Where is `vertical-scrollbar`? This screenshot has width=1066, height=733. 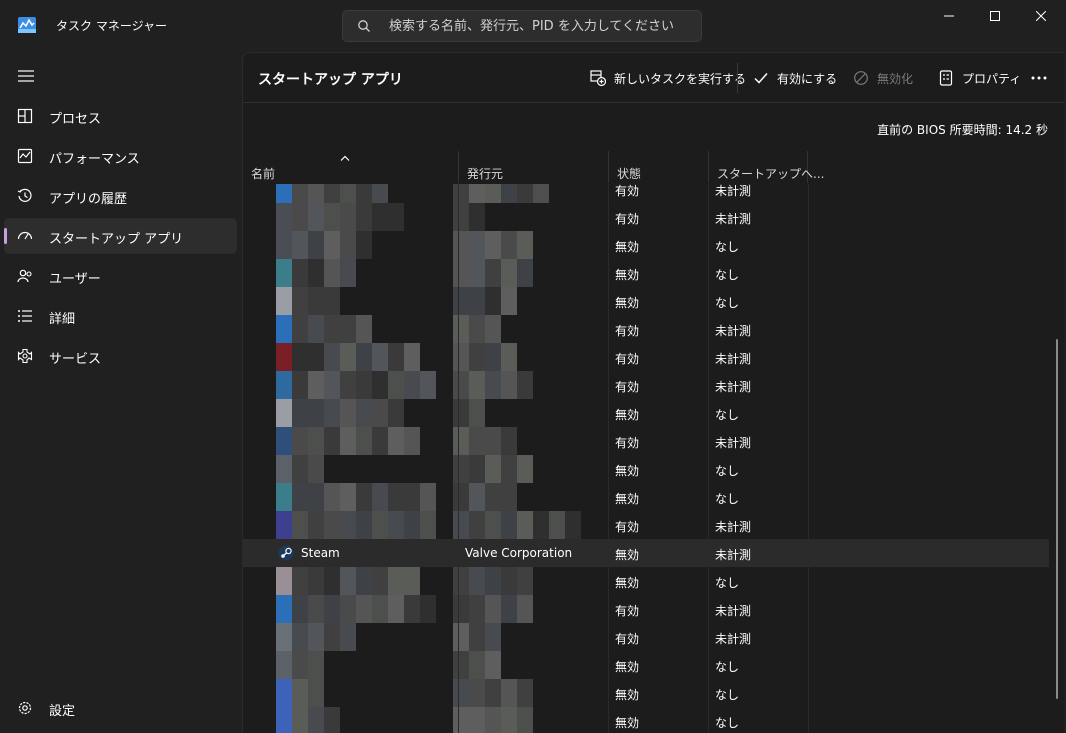
vertical-scrollbar is located at coordinates (1057, 458).